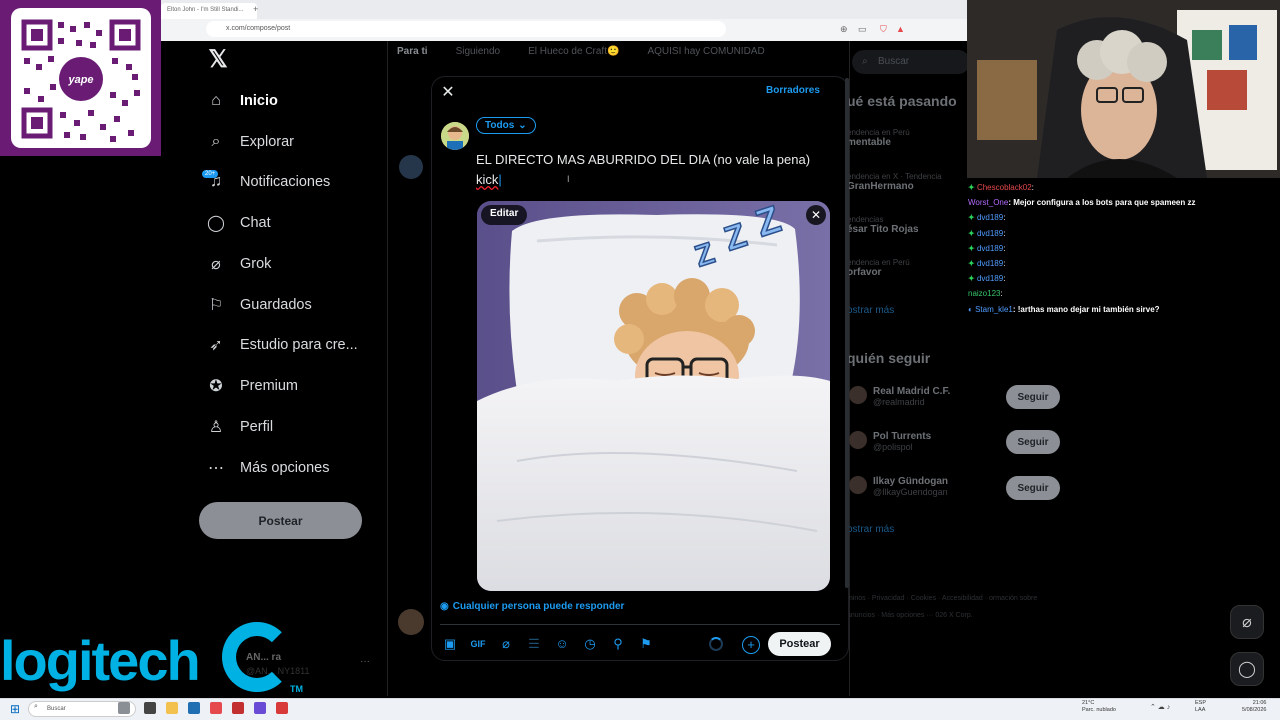 This screenshot has width=1280, height=720. What do you see at coordinates (1099, 707) in the screenshot?
I see `weather-widget: 21°C Parc. nublado` at bounding box center [1099, 707].